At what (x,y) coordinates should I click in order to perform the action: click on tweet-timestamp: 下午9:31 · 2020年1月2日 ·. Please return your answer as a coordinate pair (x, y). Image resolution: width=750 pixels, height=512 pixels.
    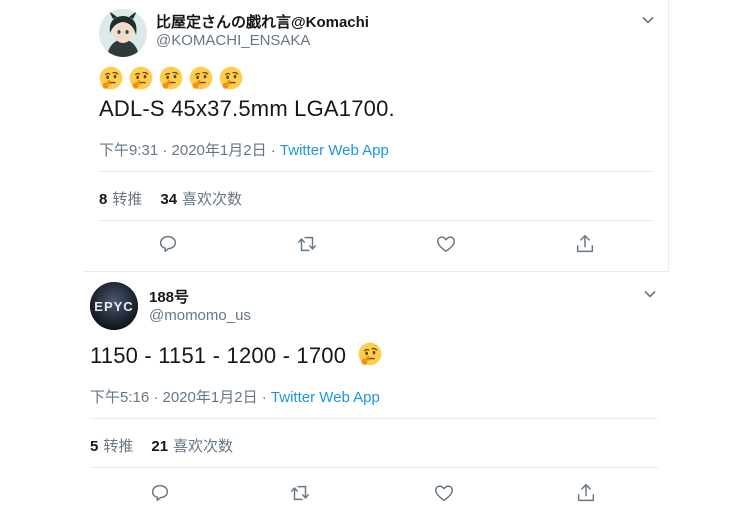
    Looking at the image, I should click on (189, 150).